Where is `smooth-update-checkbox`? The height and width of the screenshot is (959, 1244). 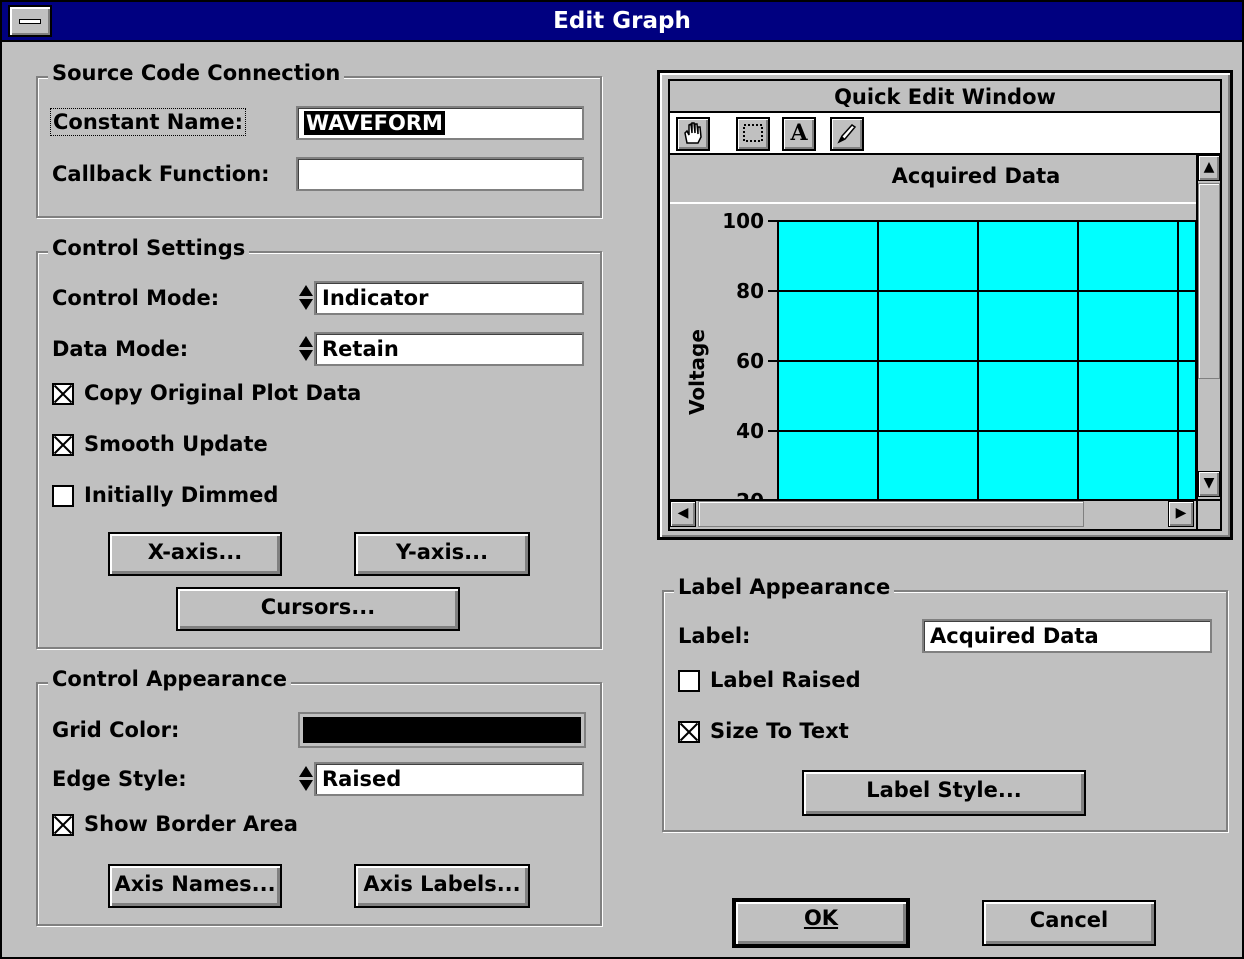 smooth-update-checkbox is located at coordinates (63, 445).